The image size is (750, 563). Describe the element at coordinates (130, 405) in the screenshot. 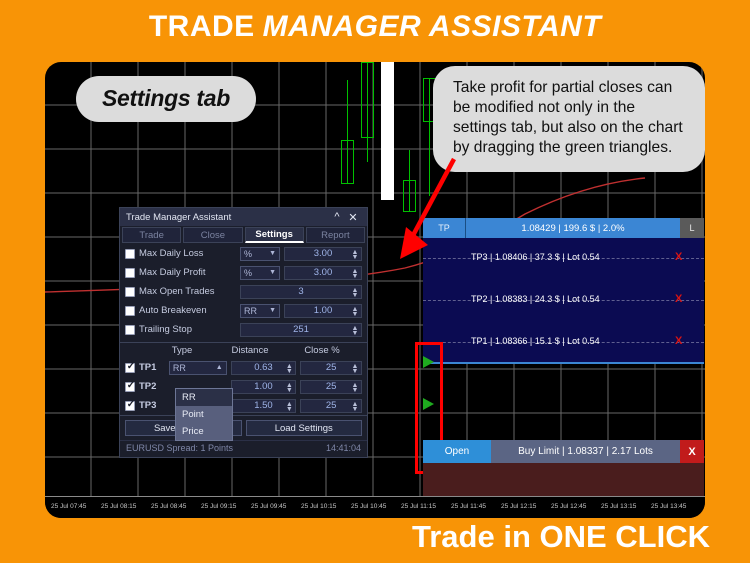

I see `tp3-checkbox` at that location.